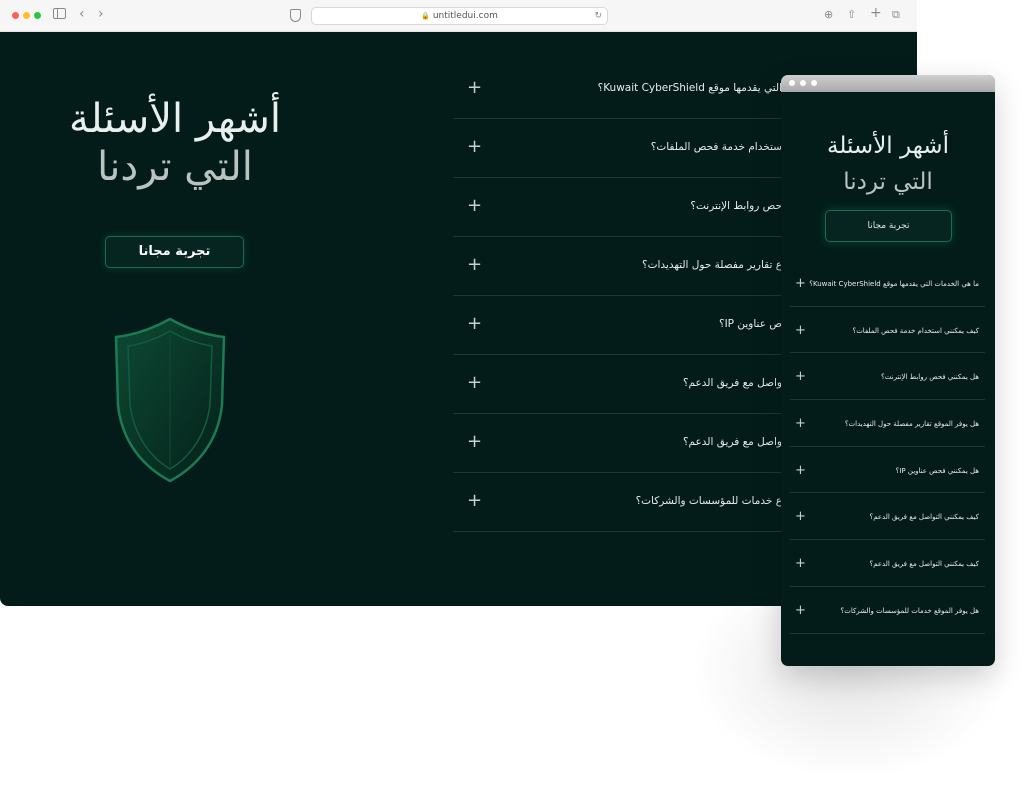 The width and height of the screenshot is (1024, 809). What do you see at coordinates (888, 146) in the screenshot?
I see `mobile-title-line-1: أشهر الأسئلة` at bounding box center [888, 146].